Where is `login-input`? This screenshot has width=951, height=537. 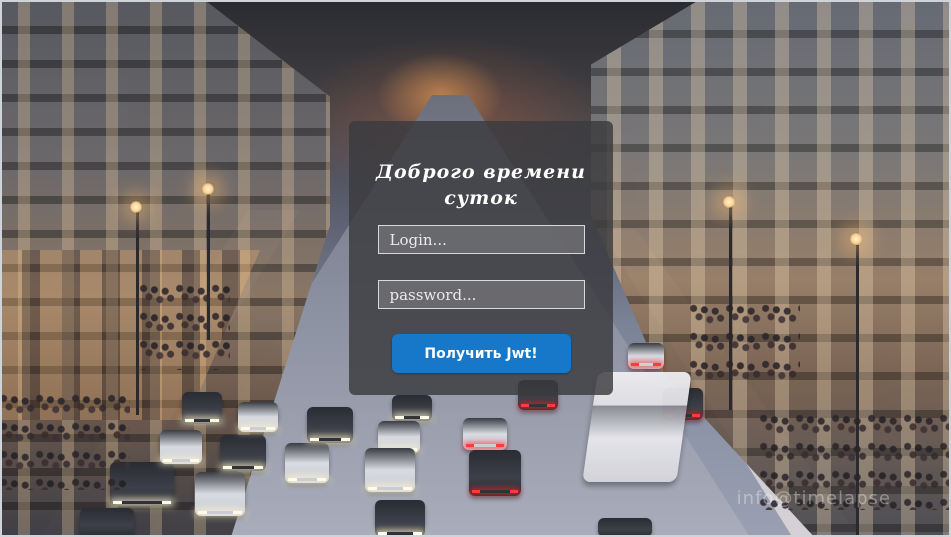 login-input is located at coordinates (481, 239).